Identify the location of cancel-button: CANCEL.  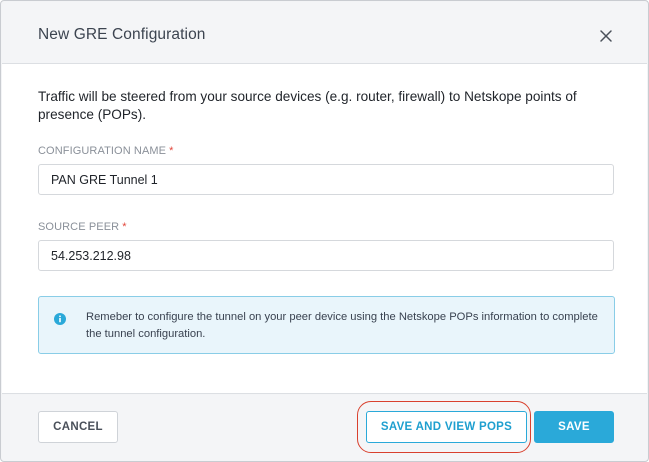
(78, 427).